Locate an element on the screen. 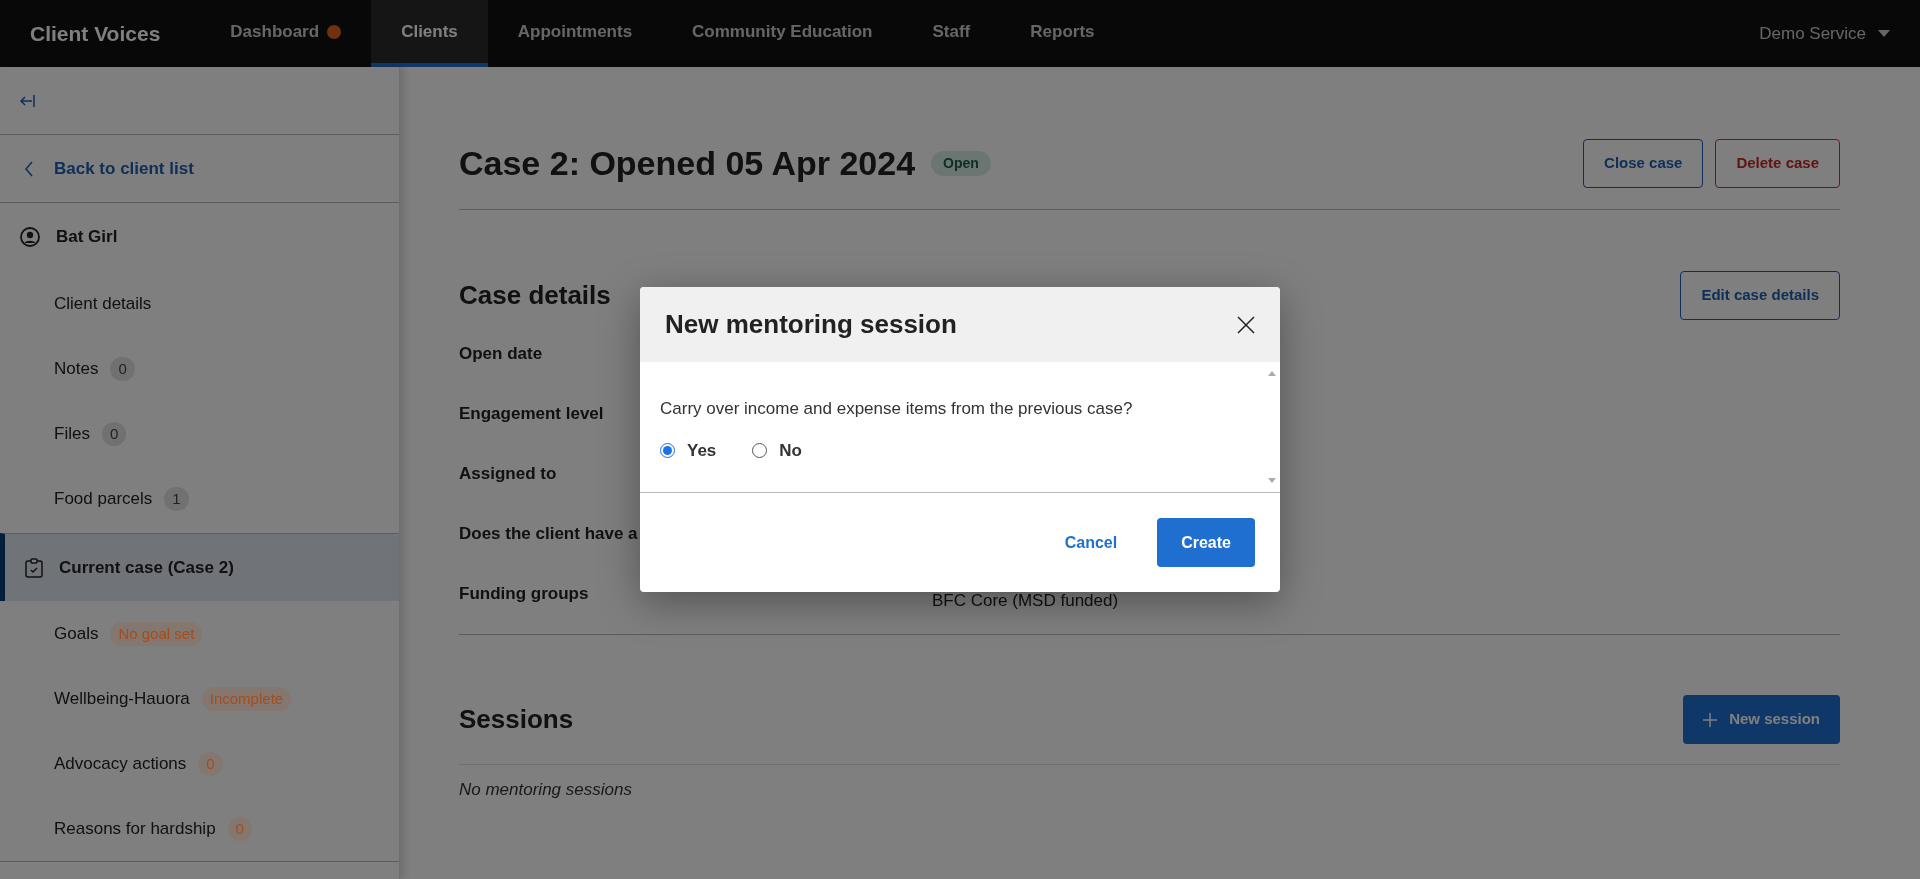  nav-tab: Reports is located at coordinates (1062, 33).